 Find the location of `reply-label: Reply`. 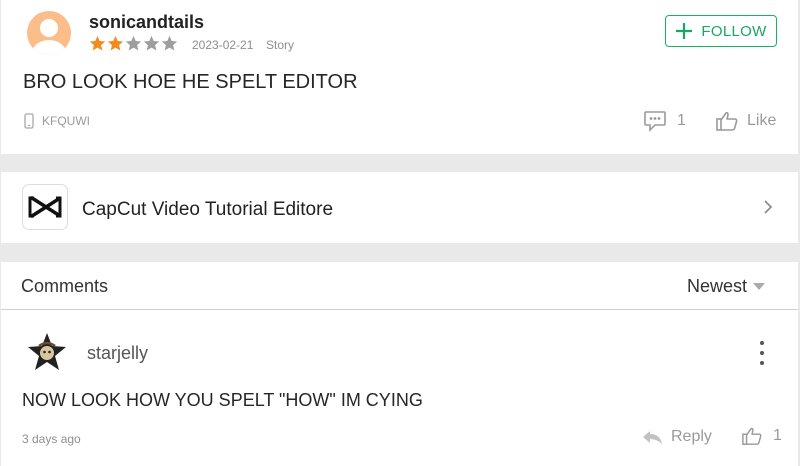

reply-label: Reply is located at coordinates (691, 436).